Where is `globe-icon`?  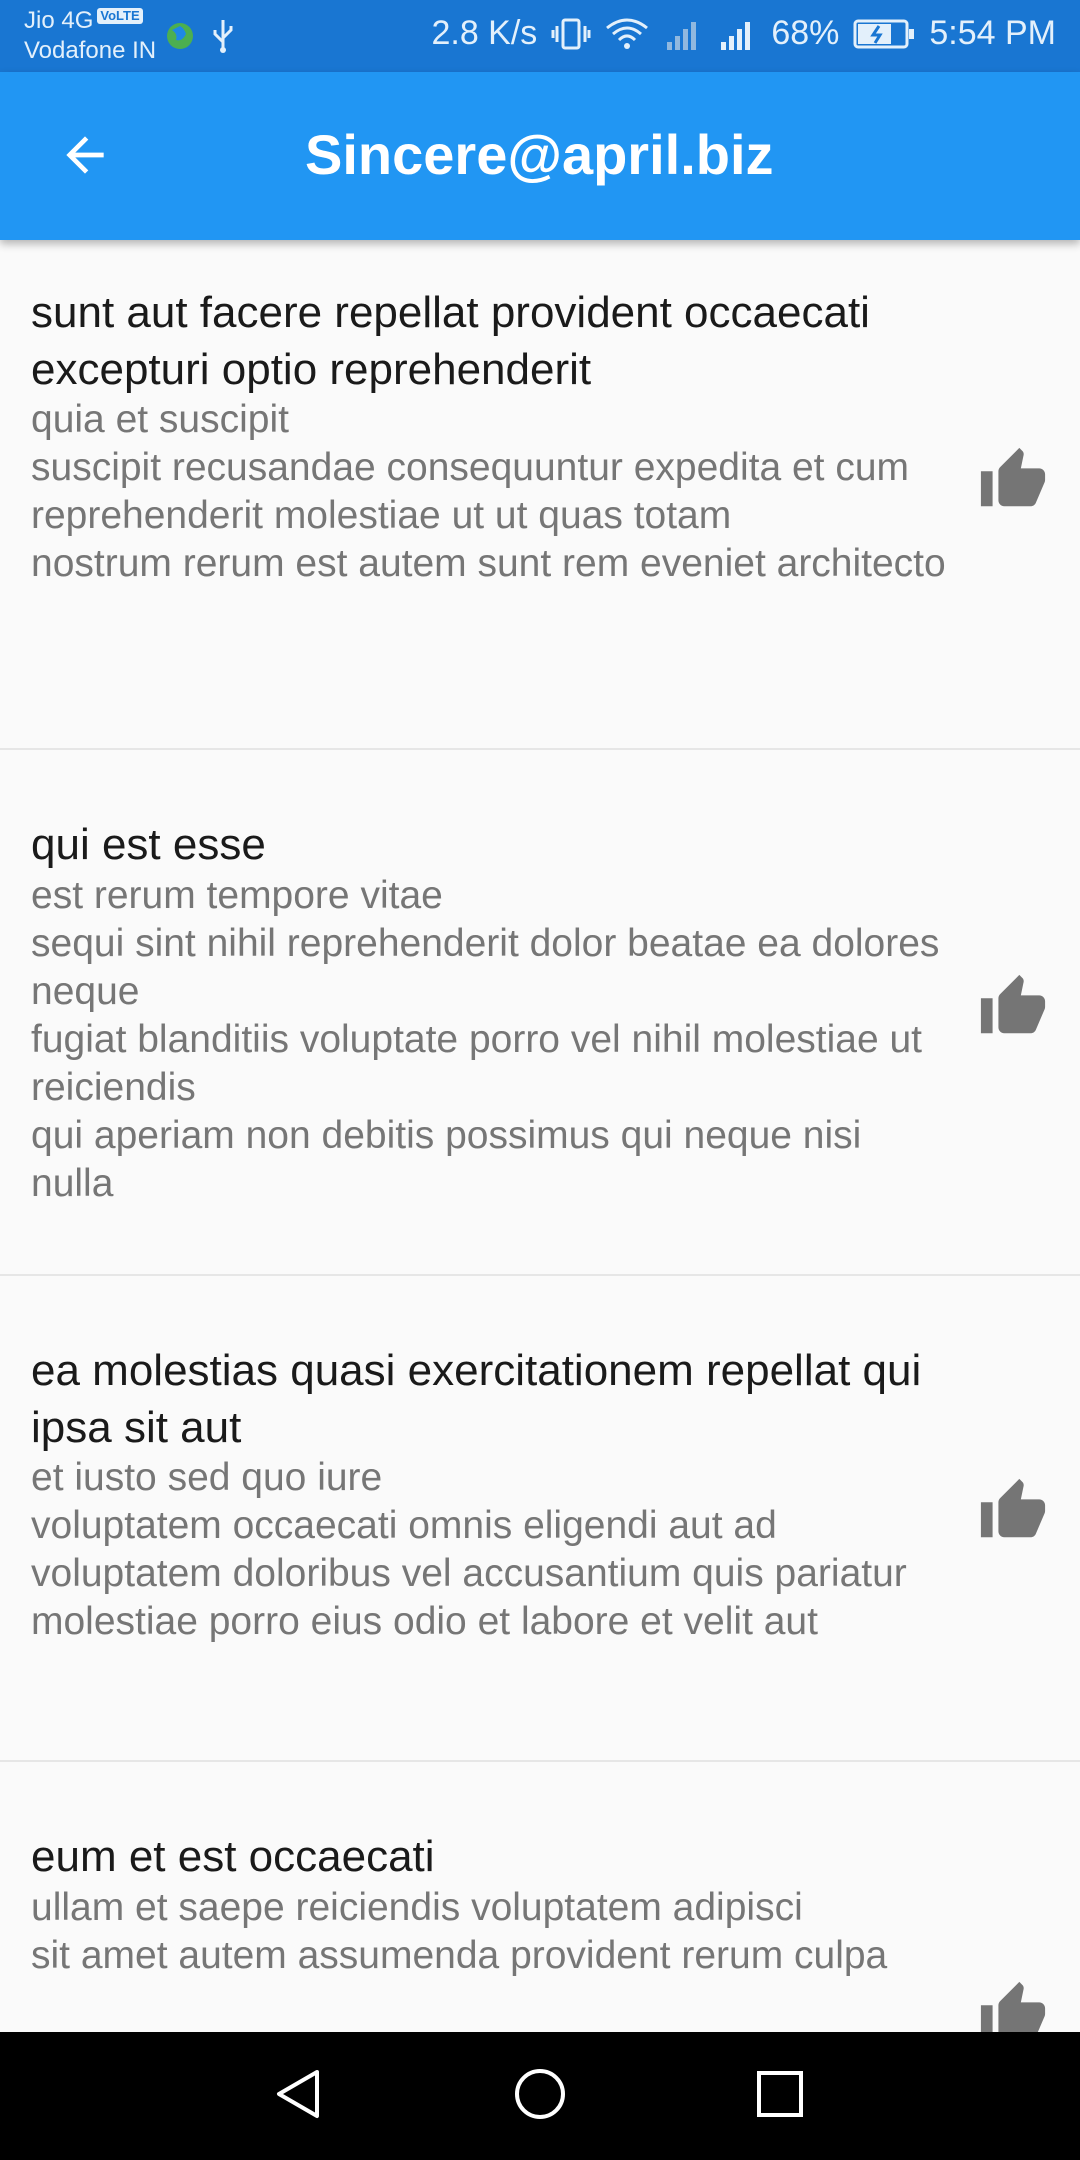 globe-icon is located at coordinates (180, 38).